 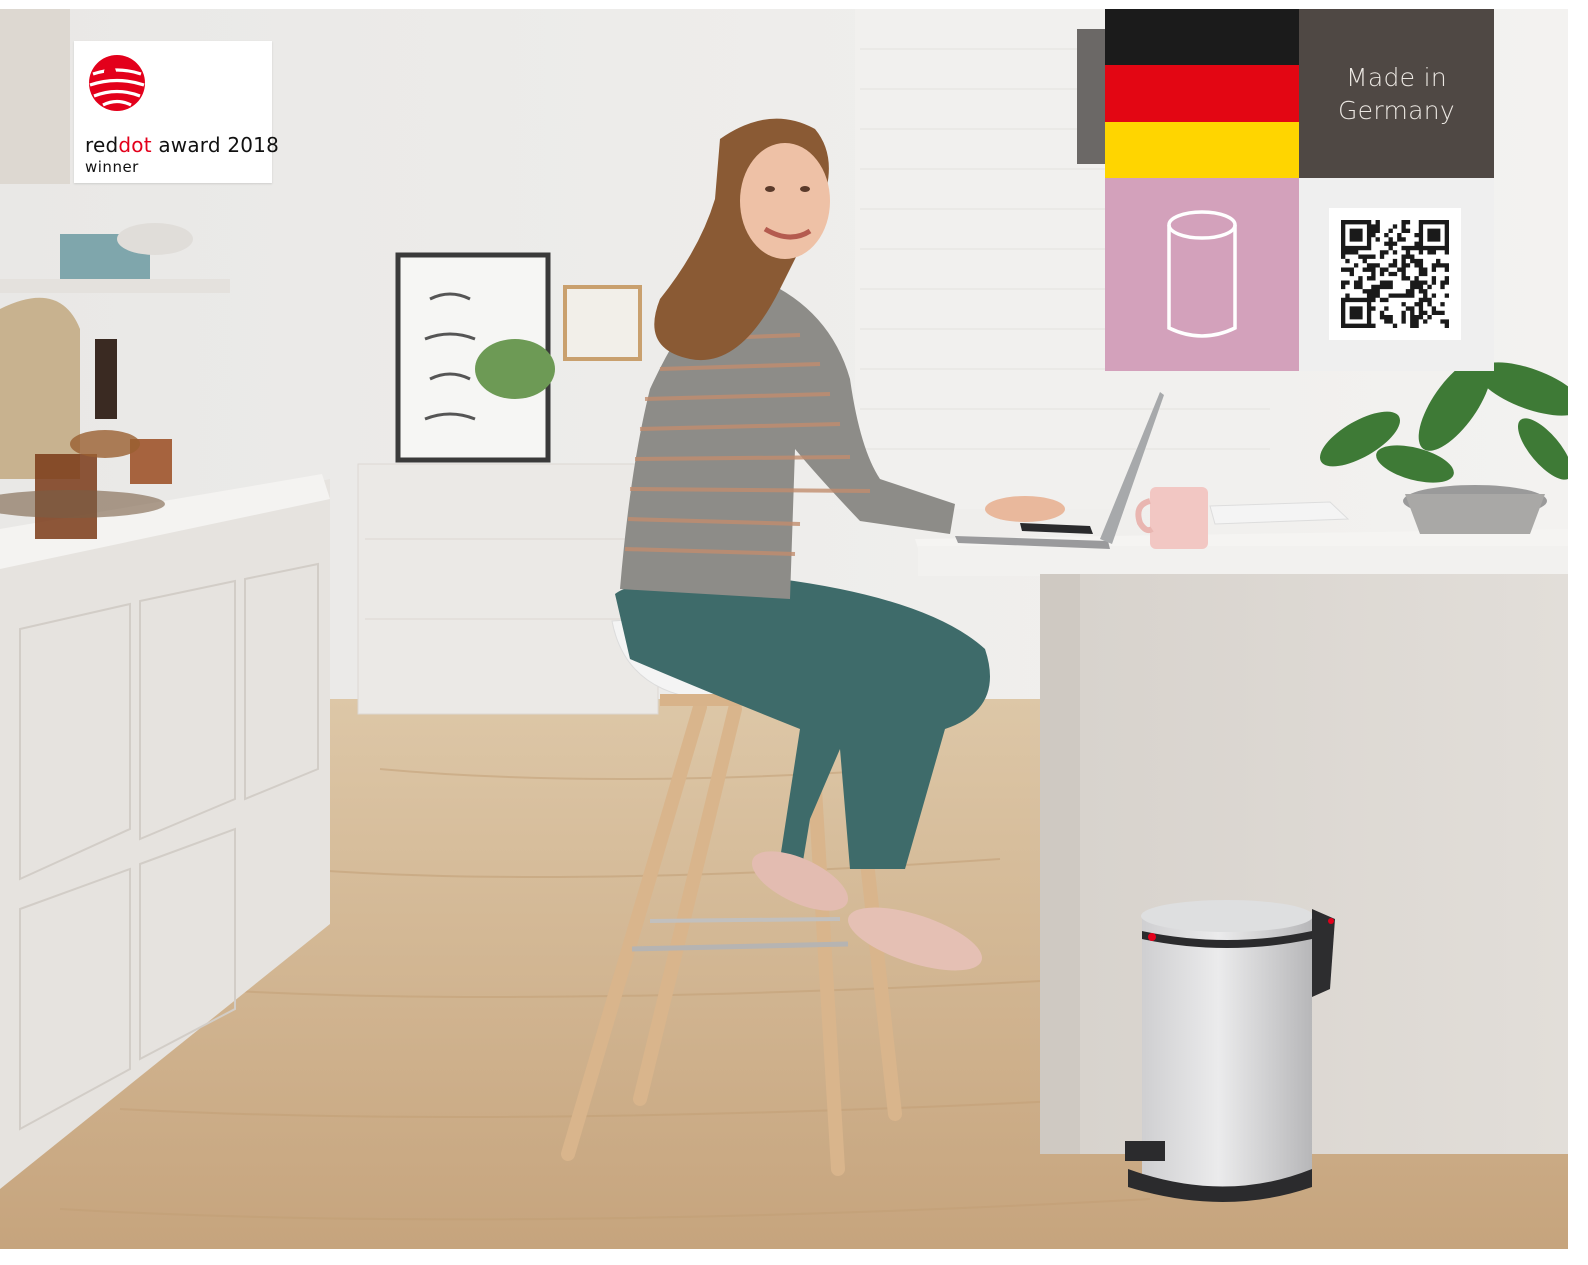 I want to click on made-in-label: Made in Germany, so click(x=1396, y=93).